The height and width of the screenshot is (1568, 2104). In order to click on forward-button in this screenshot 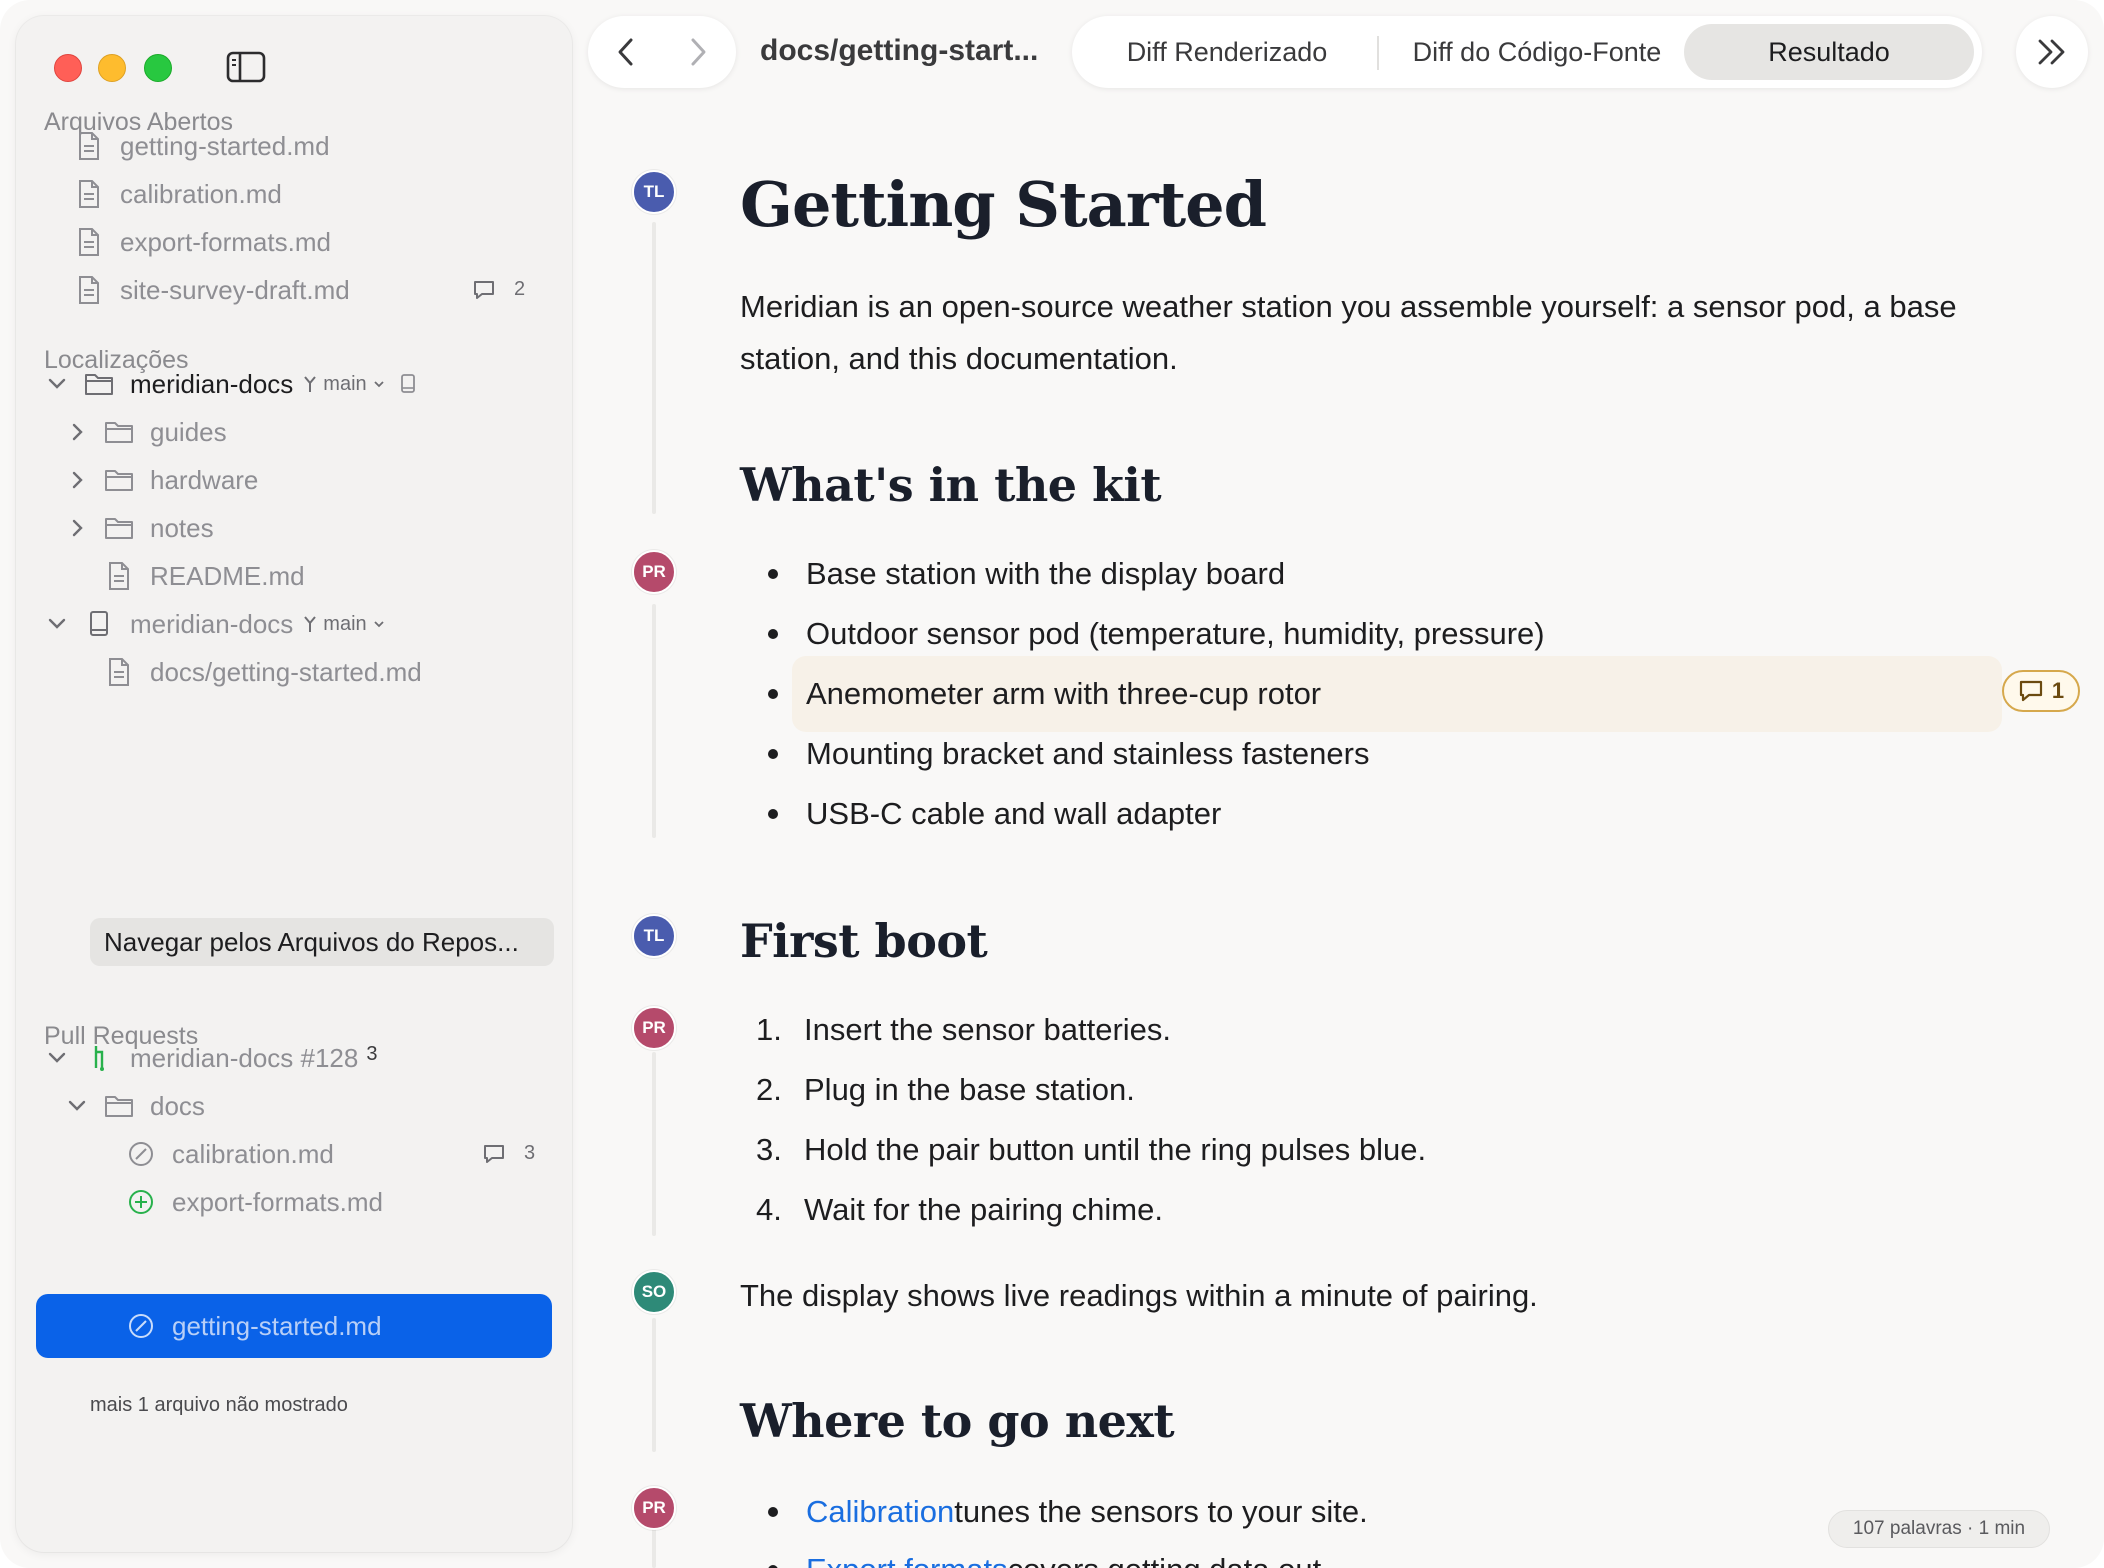, I will do `click(698, 52)`.